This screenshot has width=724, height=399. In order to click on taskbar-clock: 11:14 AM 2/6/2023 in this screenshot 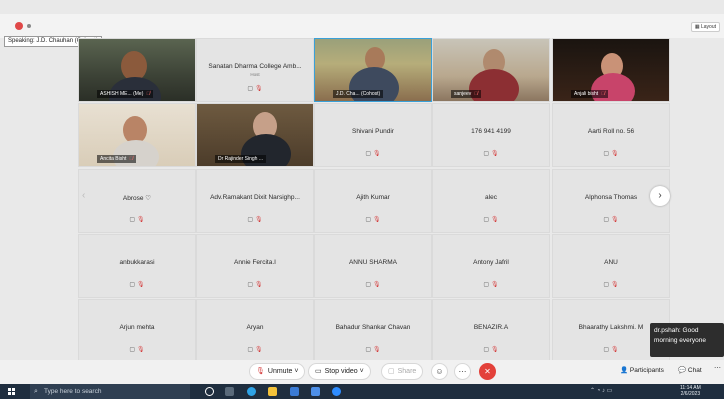, I will do `click(690, 391)`.